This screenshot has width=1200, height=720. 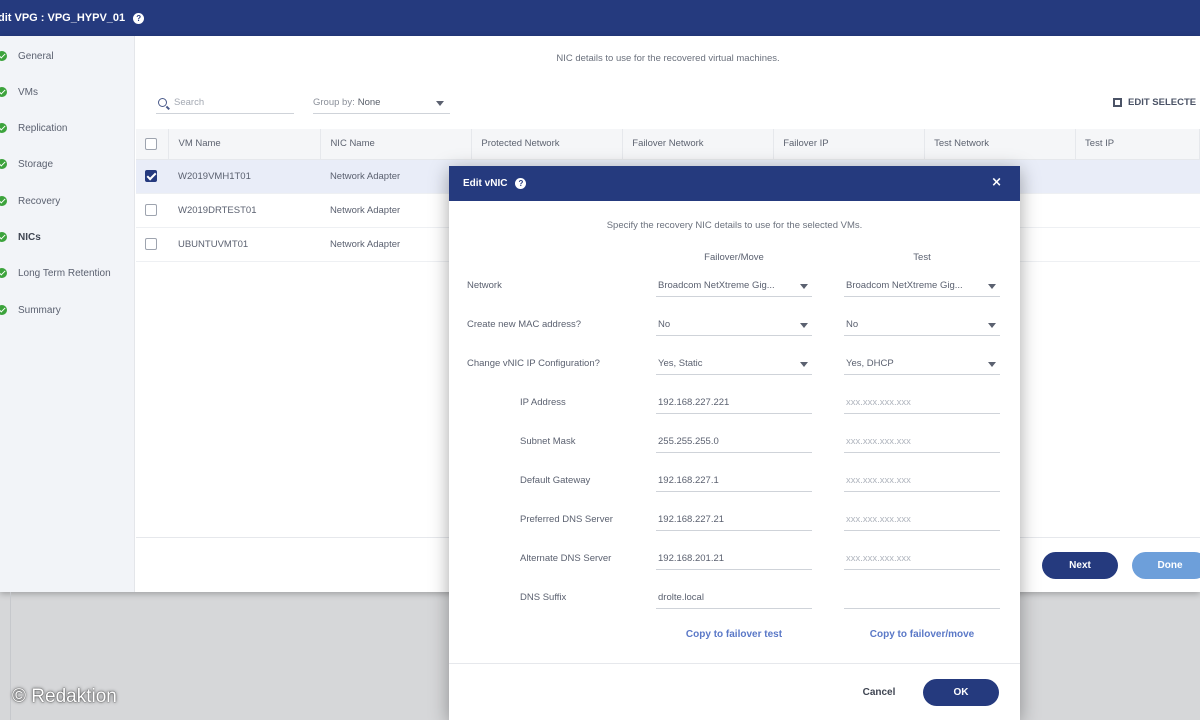 I want to click on default-gateway-label: Default Gateway, so click(x=555, y=480).